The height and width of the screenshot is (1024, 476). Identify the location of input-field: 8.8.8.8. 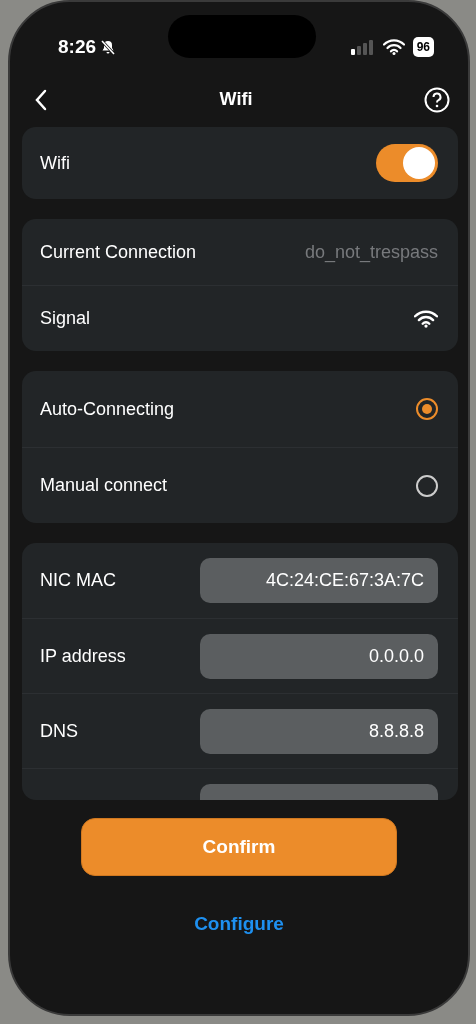
(319, 731).